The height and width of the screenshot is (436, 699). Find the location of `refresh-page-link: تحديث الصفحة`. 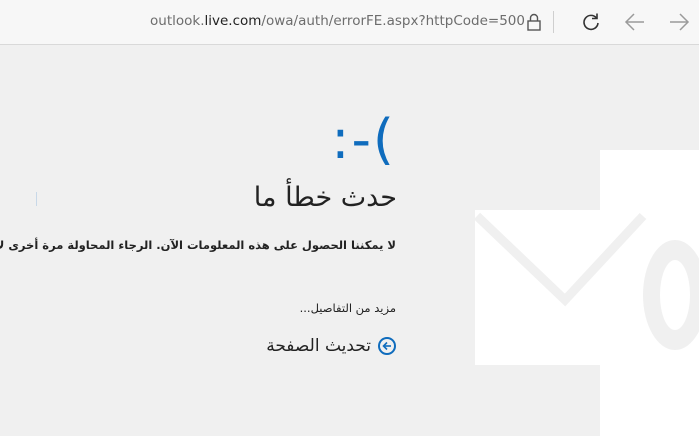

refresh-page-link: تحديث الصفحة is located at coordinates (331, 346).